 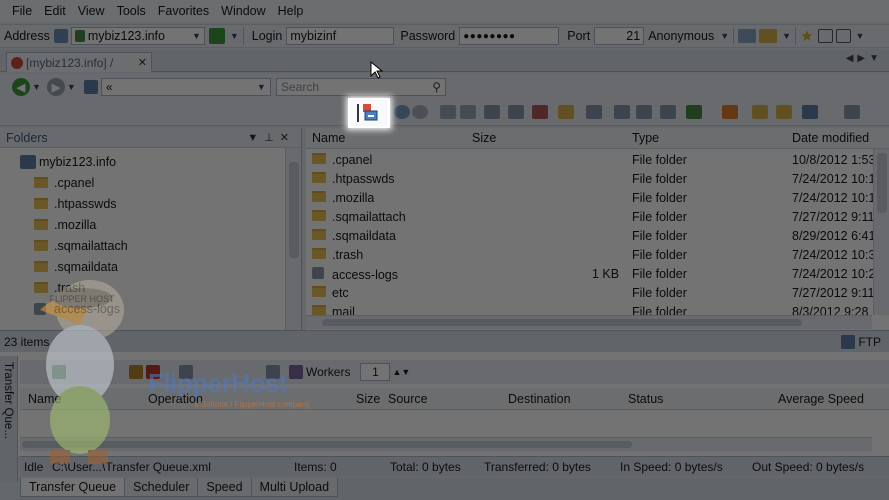 I want to click on queue-col-size: Size, so click(x=368, y=399).